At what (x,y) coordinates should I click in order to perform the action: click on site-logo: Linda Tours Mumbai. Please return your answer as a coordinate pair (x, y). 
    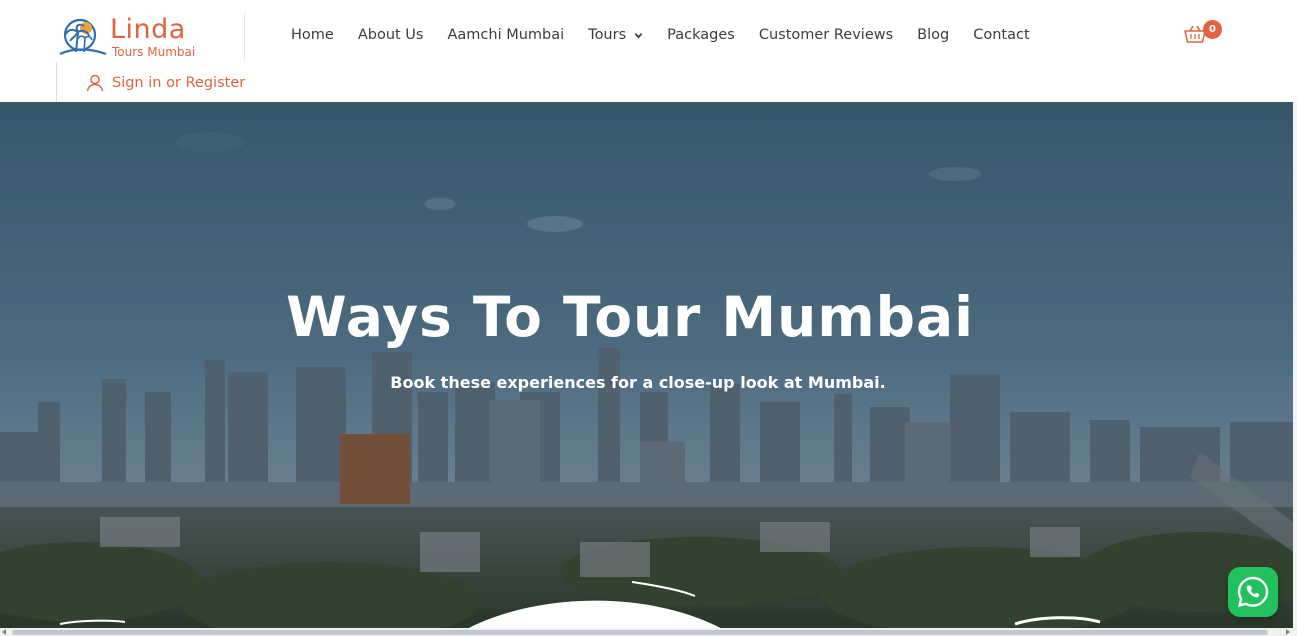
    Looking at the image, I should click on (141, 37).